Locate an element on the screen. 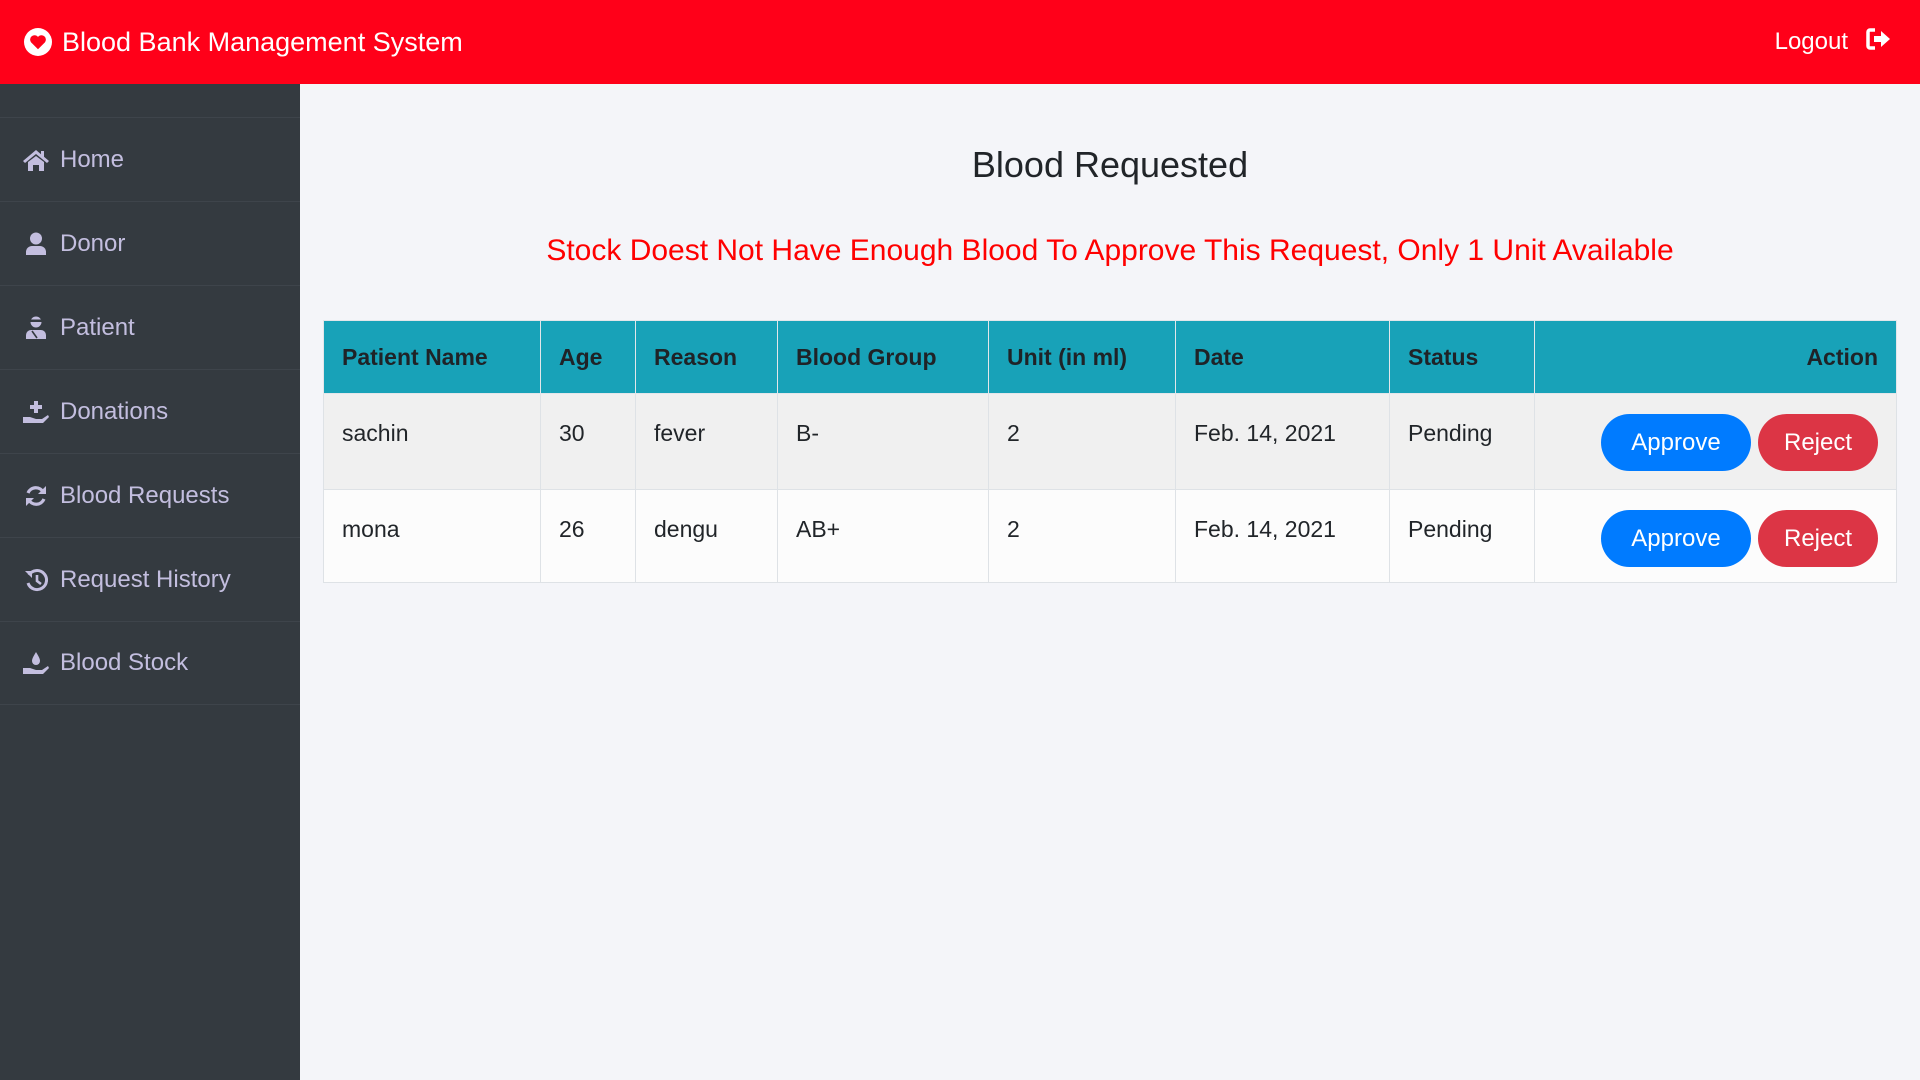 The image size is (1920, 1080). sidebar-item-label: Donations is located at coordinates (114, 411).